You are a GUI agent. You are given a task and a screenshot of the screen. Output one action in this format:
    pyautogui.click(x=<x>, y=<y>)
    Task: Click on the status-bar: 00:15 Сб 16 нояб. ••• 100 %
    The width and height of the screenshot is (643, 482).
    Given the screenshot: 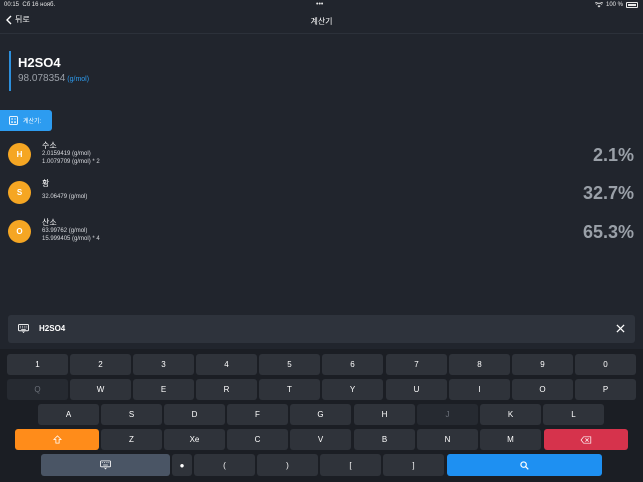 What is the action you would take?
    pyautogui.click(x=321, y=5)
    